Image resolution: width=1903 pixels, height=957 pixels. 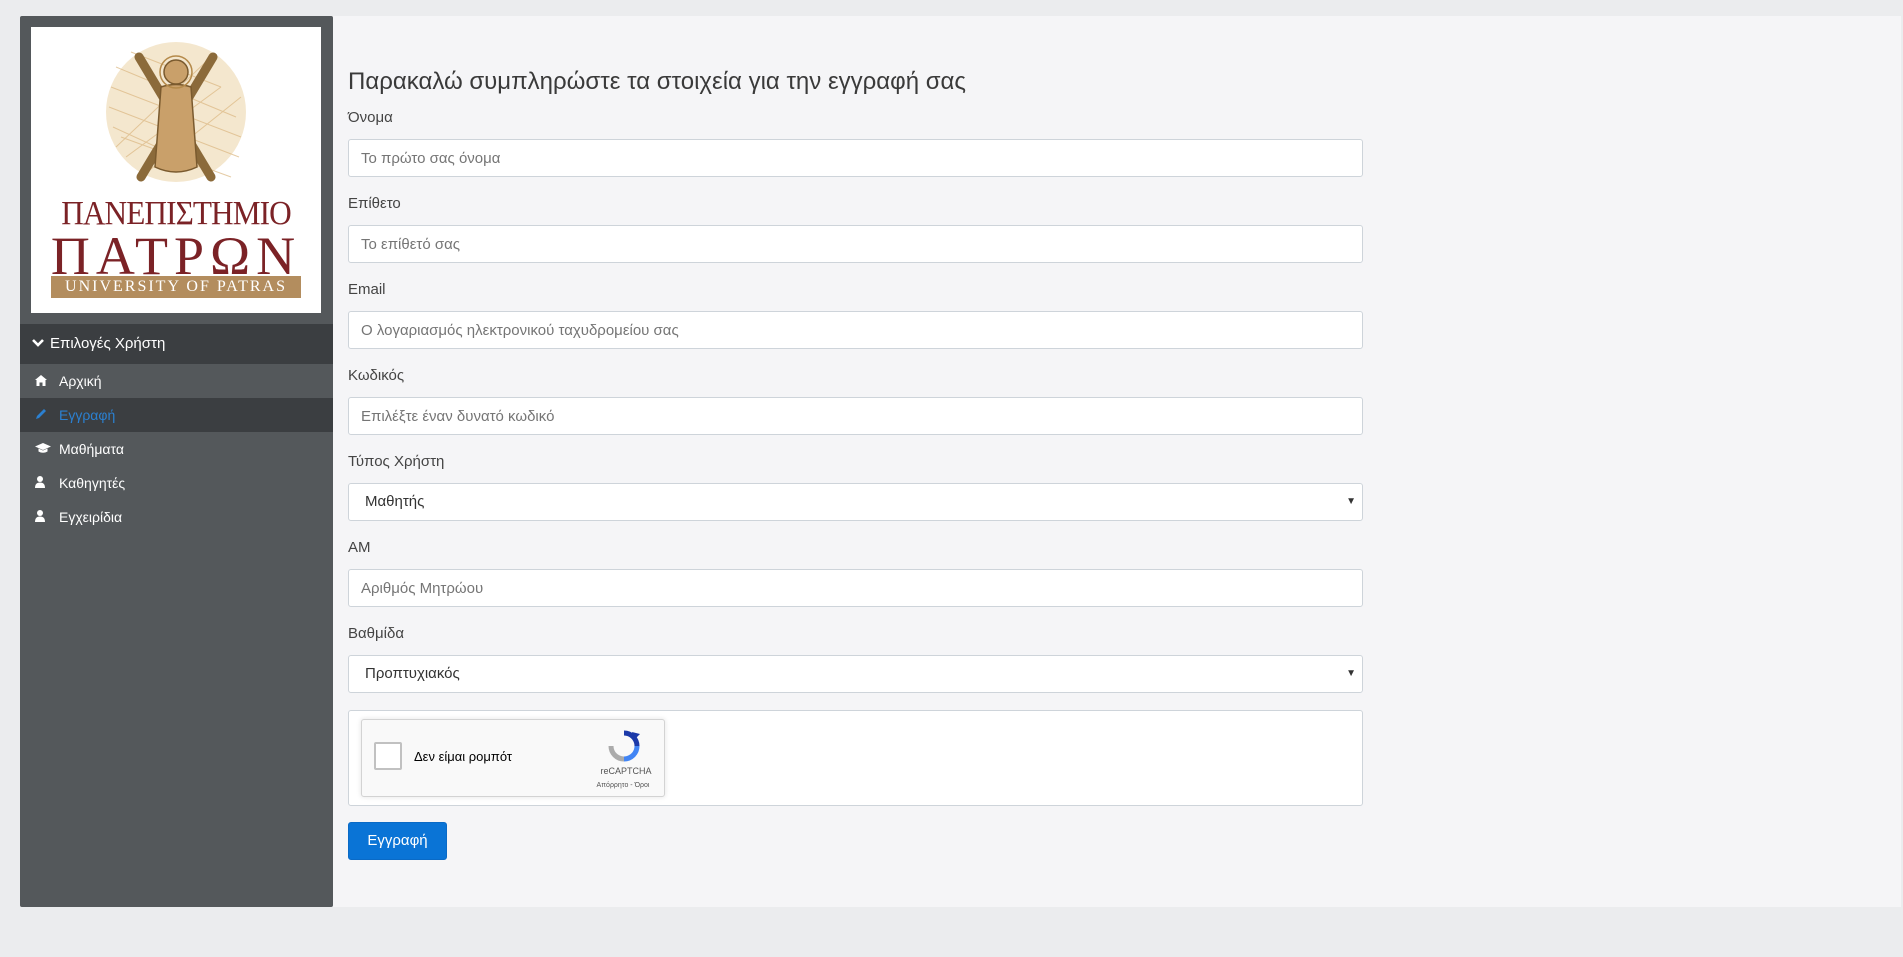 I want to click on recaptcha-checkbox, so click(x=388, y=756).